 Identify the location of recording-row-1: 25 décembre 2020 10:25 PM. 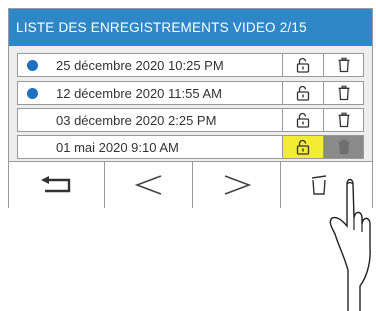
(190, 65).